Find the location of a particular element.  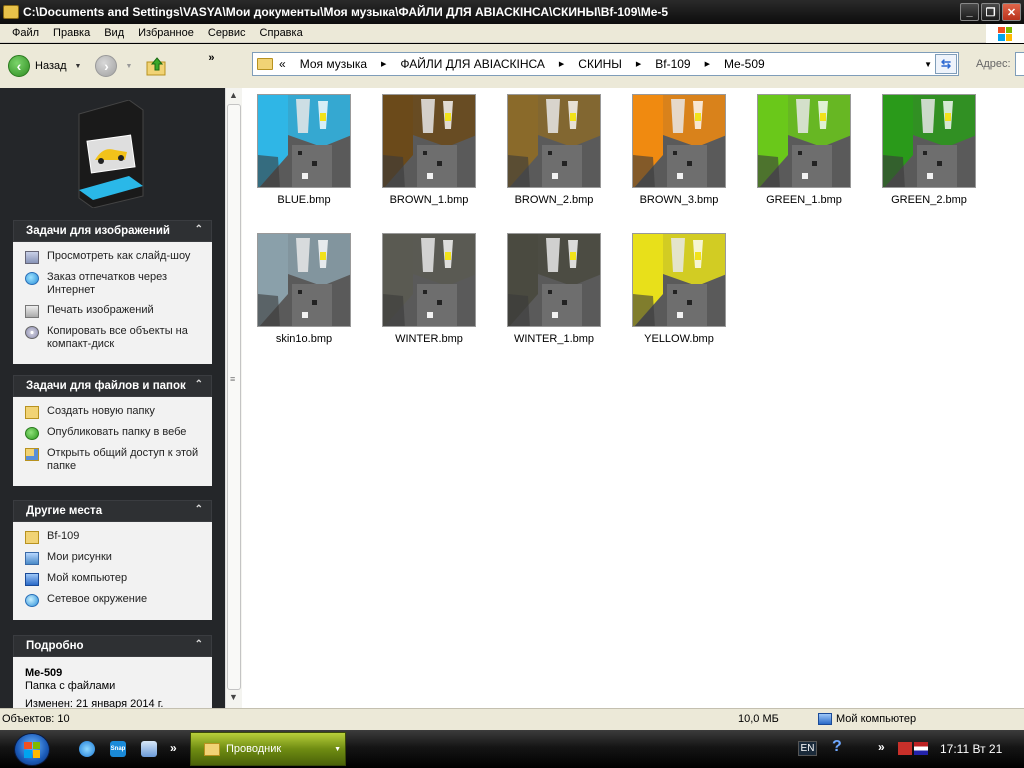

scroll-thumb is located at coordinates (234, 397).